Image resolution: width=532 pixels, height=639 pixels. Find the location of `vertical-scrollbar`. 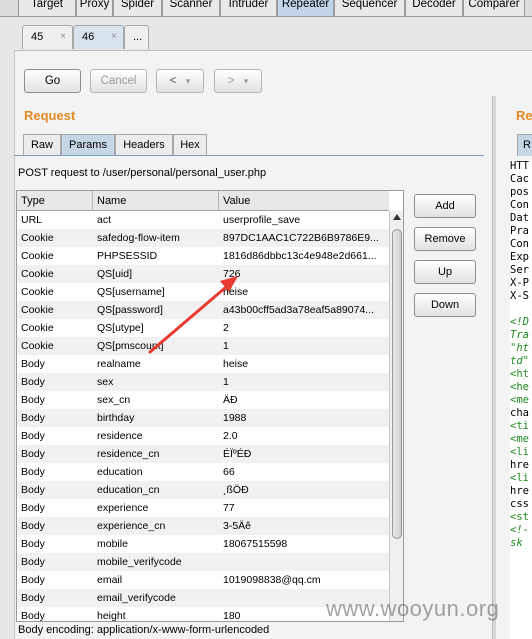

vertical-scrollbar is located at coordinates (396, 416).